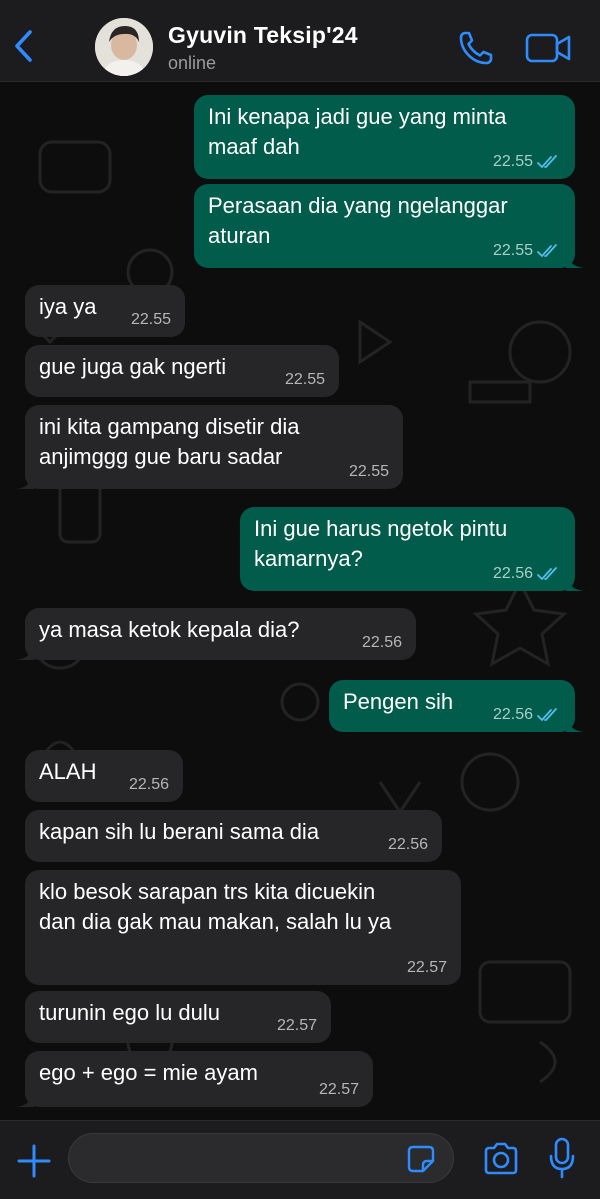 The image size is (600, 1199). What do you see at coordinates (358, 205) in the screenshot?
I see `message-text-line: Perasaan dia yang ngelanggar` at bounding box center [358, 205].